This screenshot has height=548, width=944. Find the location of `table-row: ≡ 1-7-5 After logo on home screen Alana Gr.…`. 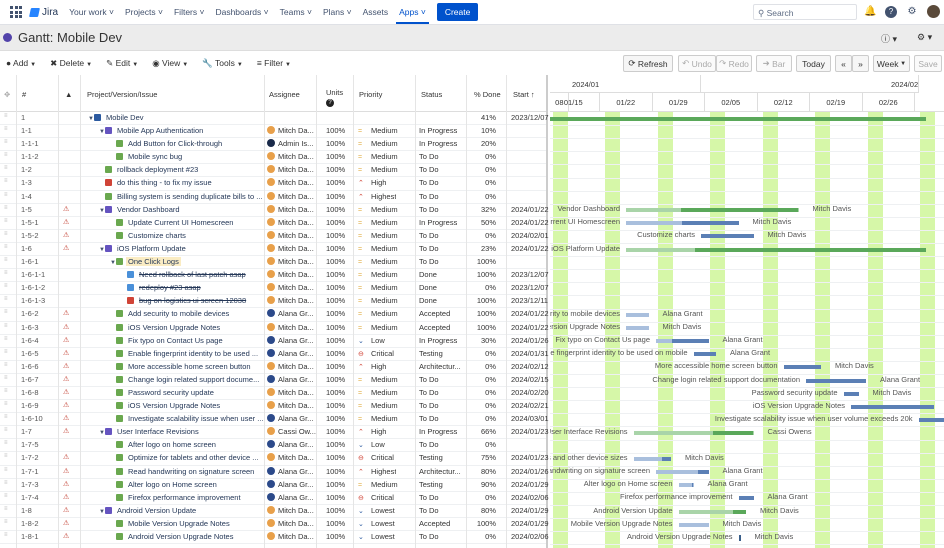

table-row: ≡ 1-7-5 After logo on home screen Alana Gr.… is located at coordinates (273, 446).